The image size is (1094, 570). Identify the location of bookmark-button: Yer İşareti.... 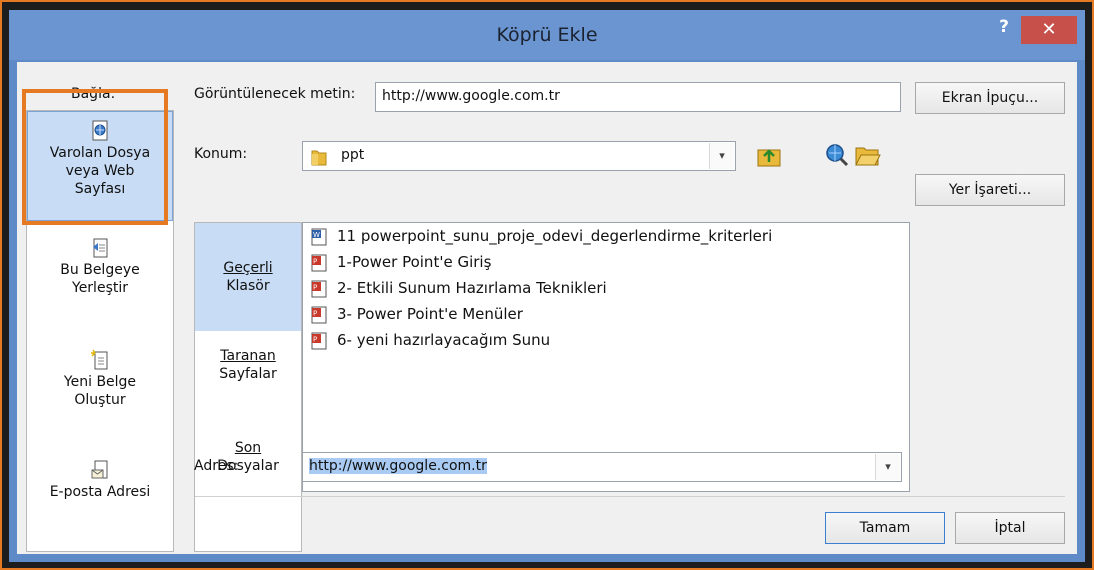
(990, 190).